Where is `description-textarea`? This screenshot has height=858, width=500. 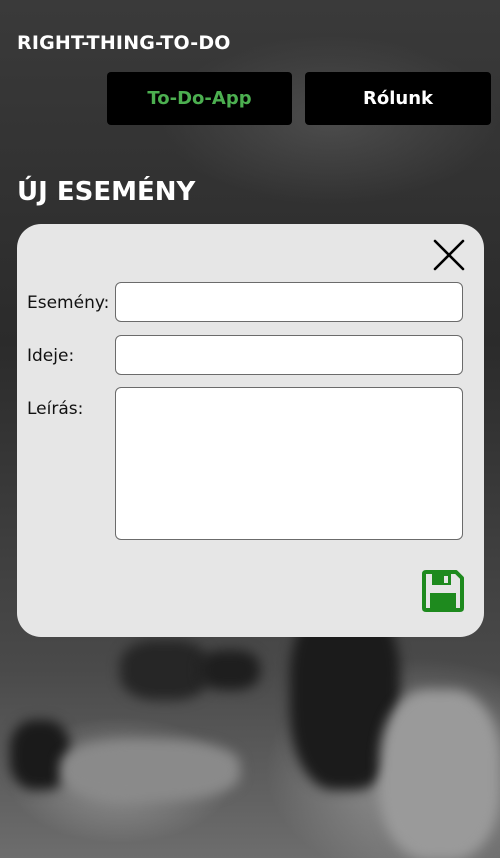 description-textarea is located at coordinates (289, 463).